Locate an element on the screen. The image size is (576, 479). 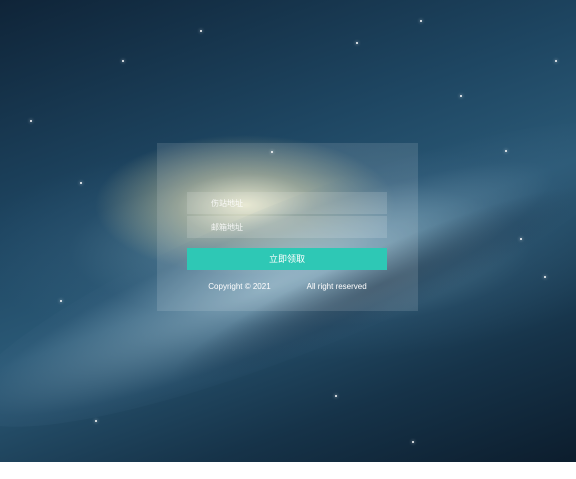
email-input is located at coordinates (287, 227).